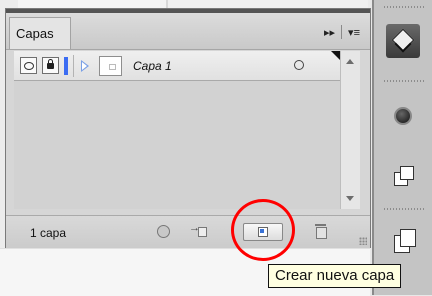  What do you see at coordinates (350, 130) in the screenshot?
I see `layers-scrollbar` at bounding box center [350, 130].